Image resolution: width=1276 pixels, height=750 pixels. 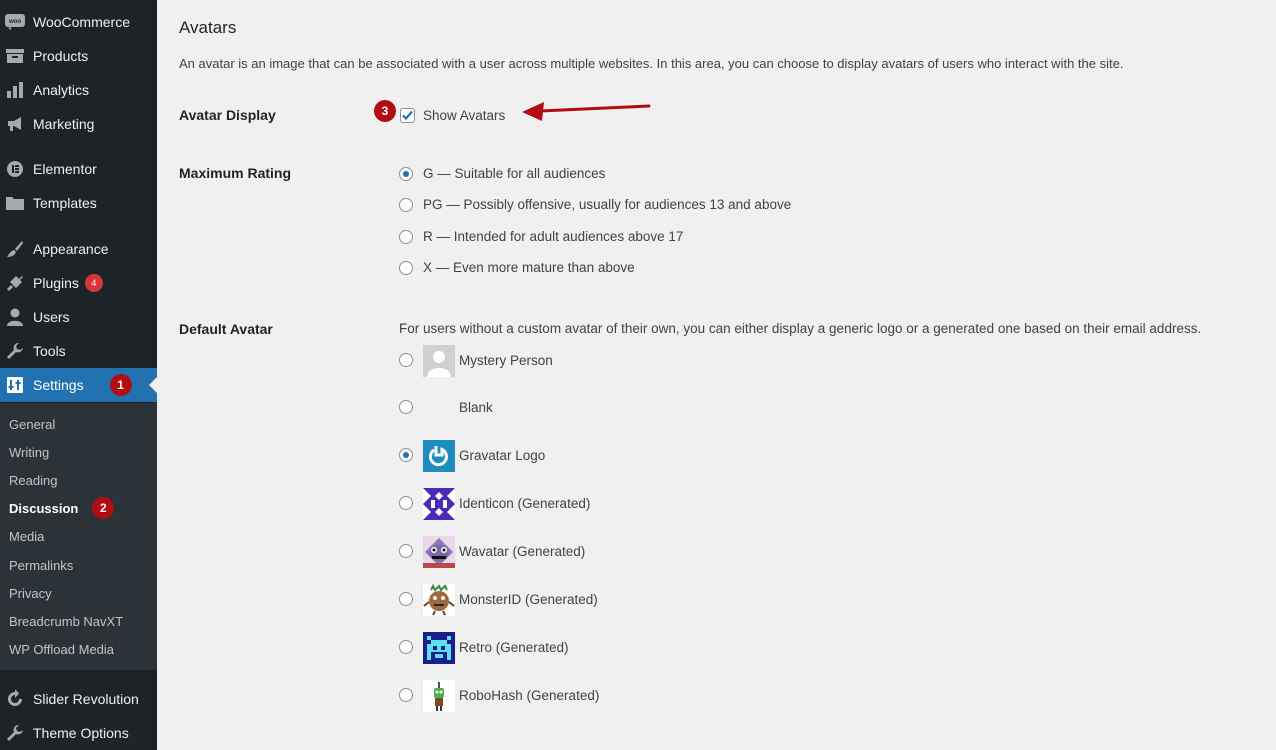 I want to click on avatar-retro-label: Retro (Generated), so click(x=514, y=647).